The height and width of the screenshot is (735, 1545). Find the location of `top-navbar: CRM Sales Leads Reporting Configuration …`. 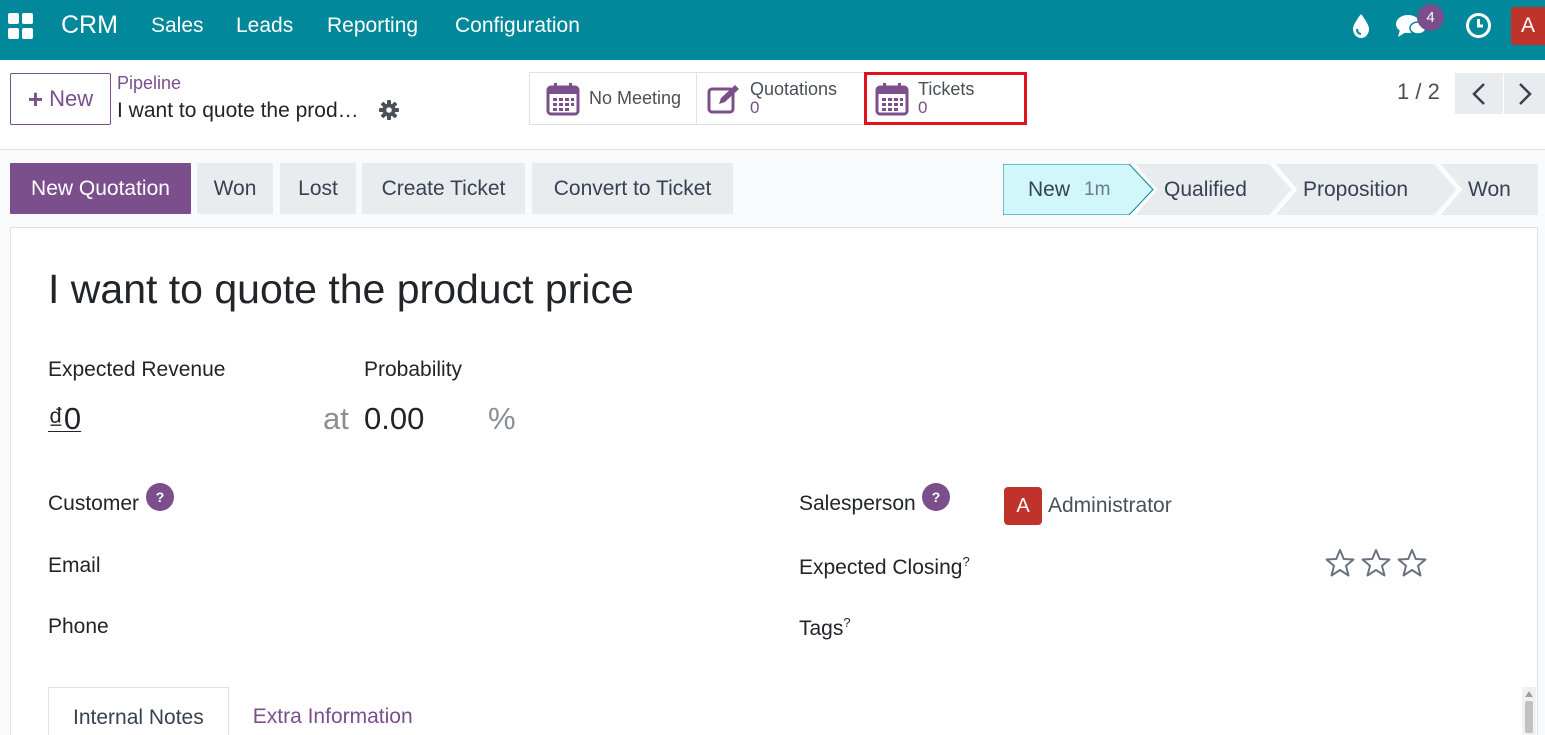

top-navbar: CRM Sales Leads Reporting Configuration … is located at coordinates (772, 30).